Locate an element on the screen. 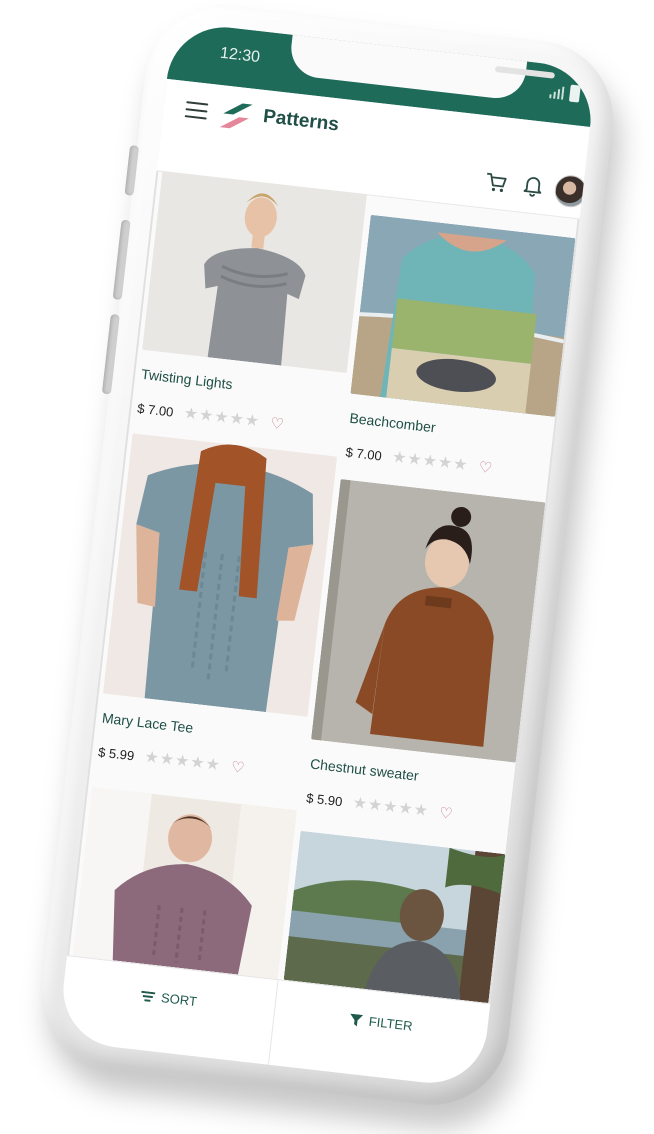  notification-bell-icon is located at coordinates (533, 186).